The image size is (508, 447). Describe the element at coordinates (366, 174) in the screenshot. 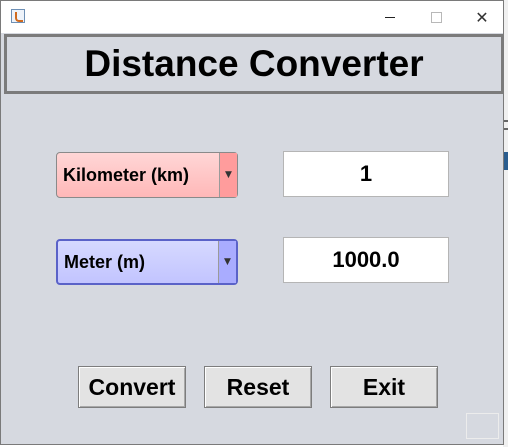

I see `input-value-field: 1` at that location.